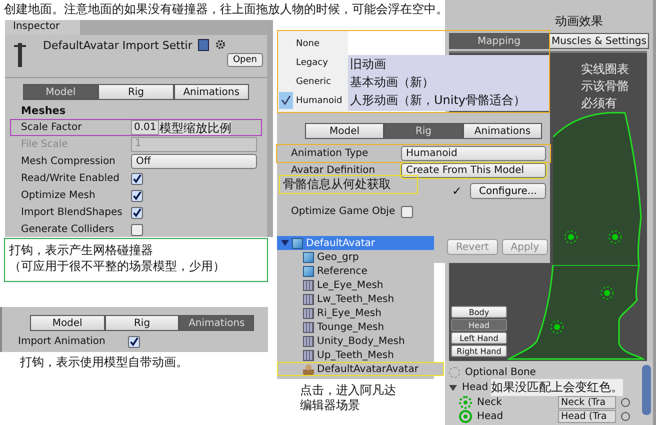 The width and height of the screenshot is (656, 425). Describe the element at coordinates (348, 184) in the screenshot. I see `annotation-text: 骨骼信息从何处获取` at that location.